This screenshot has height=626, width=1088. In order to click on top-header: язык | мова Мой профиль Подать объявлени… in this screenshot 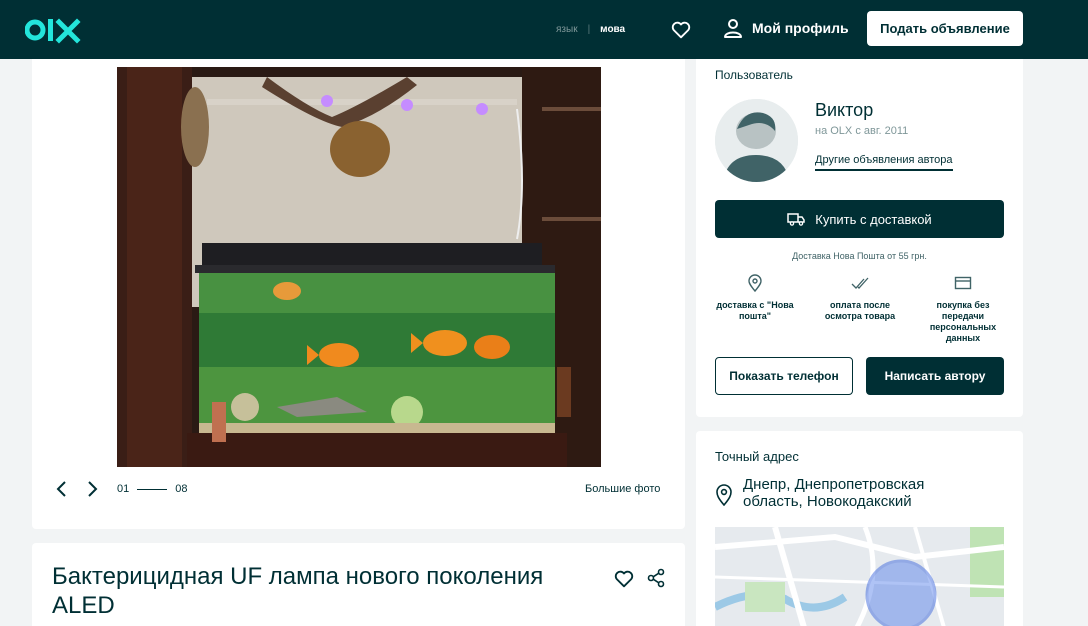, I will do `click(544, 29)`.